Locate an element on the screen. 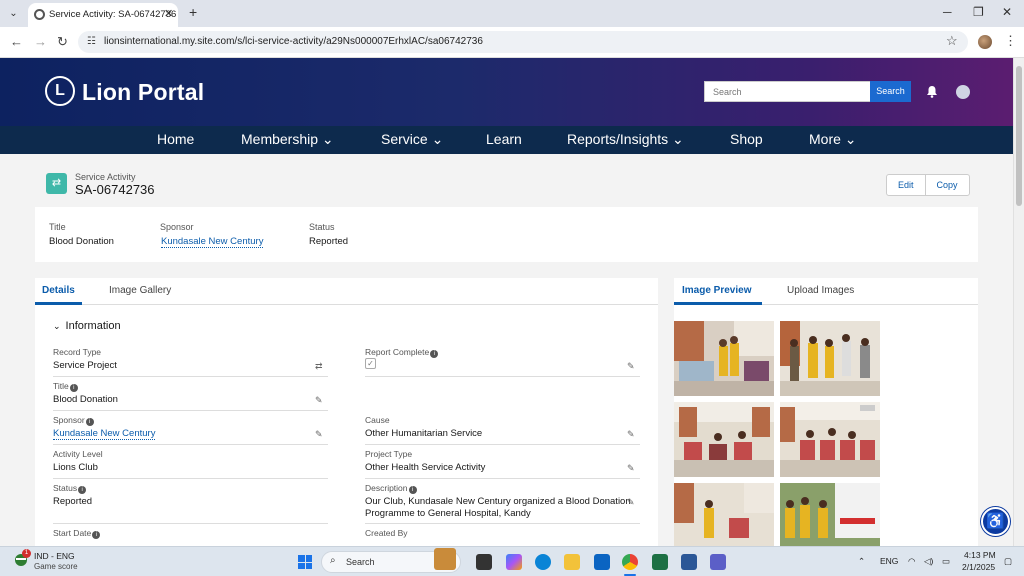  field-activity-level: Activity Level Lions Club is located at coordinates (190, 464).